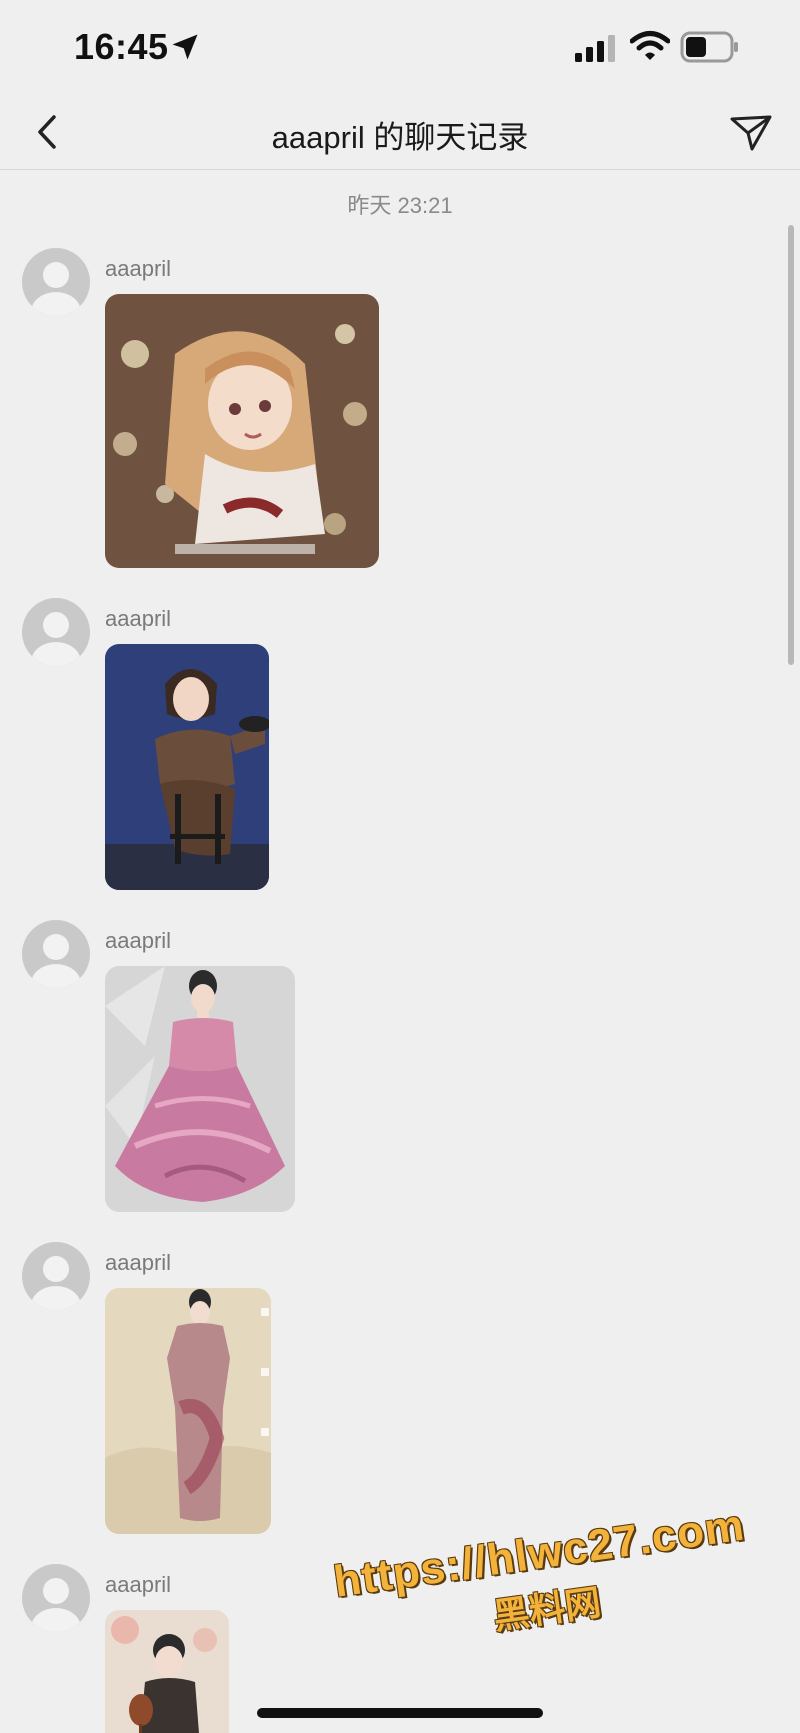 Image resolution: width=800 pixels, height=1733 pixels. What do you see at coordinates (543, 1581) in the screenshot?
I see `watermark: https://hlwc27.com 黑料网` at bounding box center [543, 1581].